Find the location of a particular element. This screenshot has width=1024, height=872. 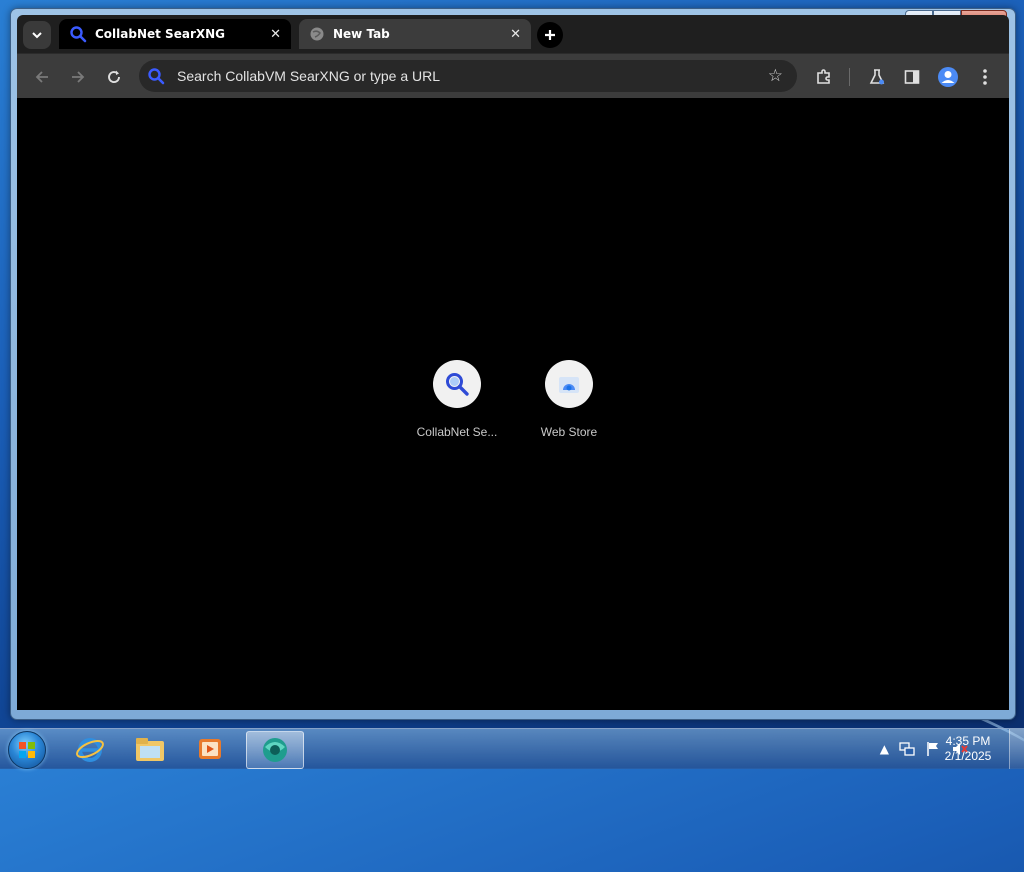

address-bar-placeholder: Search CollabVM SearXNG or type a URL is located at coordinates (308, 76).